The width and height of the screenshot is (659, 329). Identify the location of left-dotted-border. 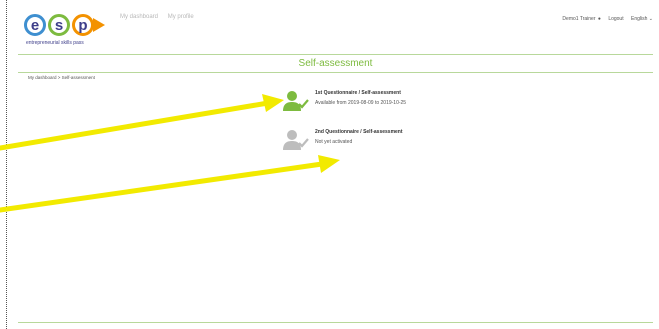
(6, 164).